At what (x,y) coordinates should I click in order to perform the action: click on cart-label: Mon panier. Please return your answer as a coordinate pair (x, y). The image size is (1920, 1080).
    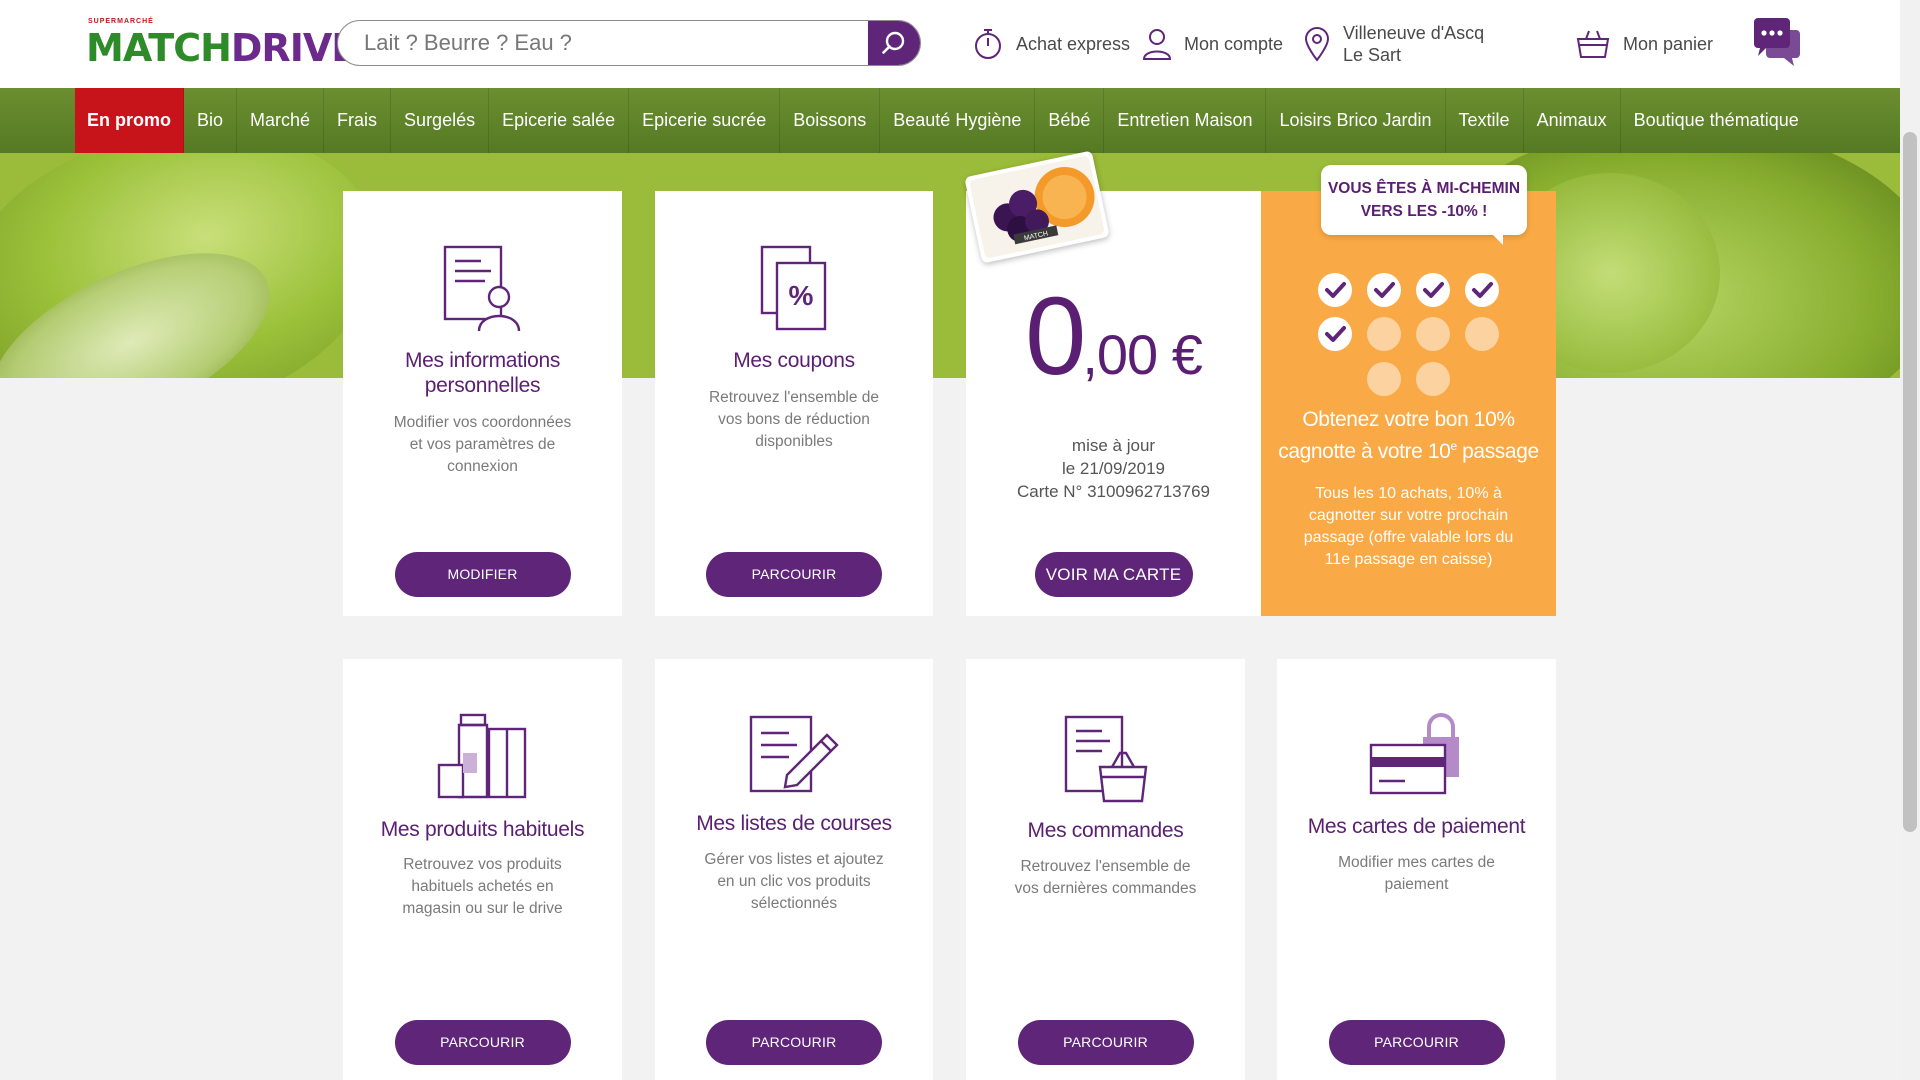
    Looking at the image, I should click on (1668, 43).